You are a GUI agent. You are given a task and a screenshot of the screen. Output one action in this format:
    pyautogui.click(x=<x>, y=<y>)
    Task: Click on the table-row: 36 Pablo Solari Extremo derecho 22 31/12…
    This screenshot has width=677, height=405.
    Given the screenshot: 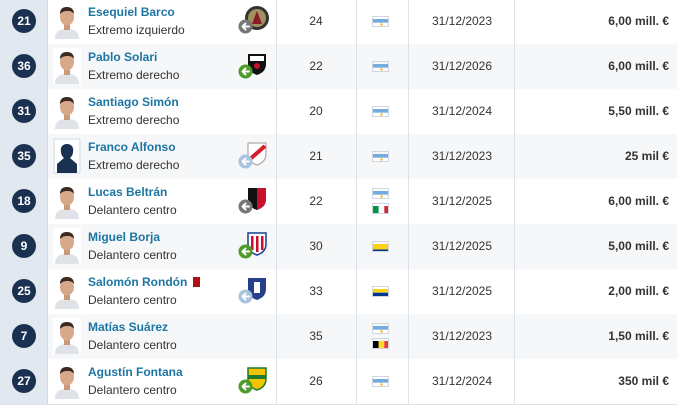 What is the action you would take?
    pyautogui.click(x=338, y=67)
    